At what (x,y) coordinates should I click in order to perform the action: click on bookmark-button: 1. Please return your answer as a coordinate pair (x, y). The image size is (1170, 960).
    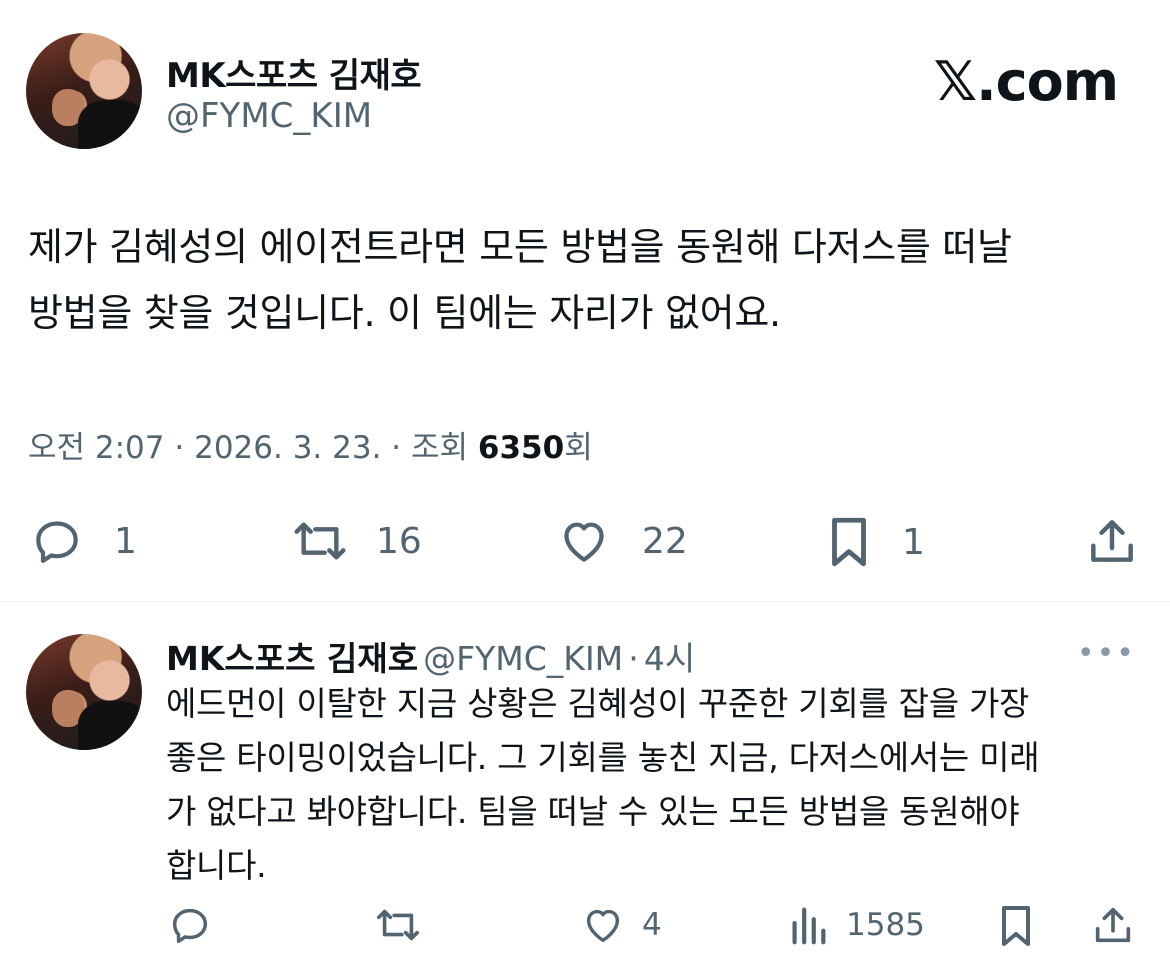
    Looking at the image, I should click on (873, 542).